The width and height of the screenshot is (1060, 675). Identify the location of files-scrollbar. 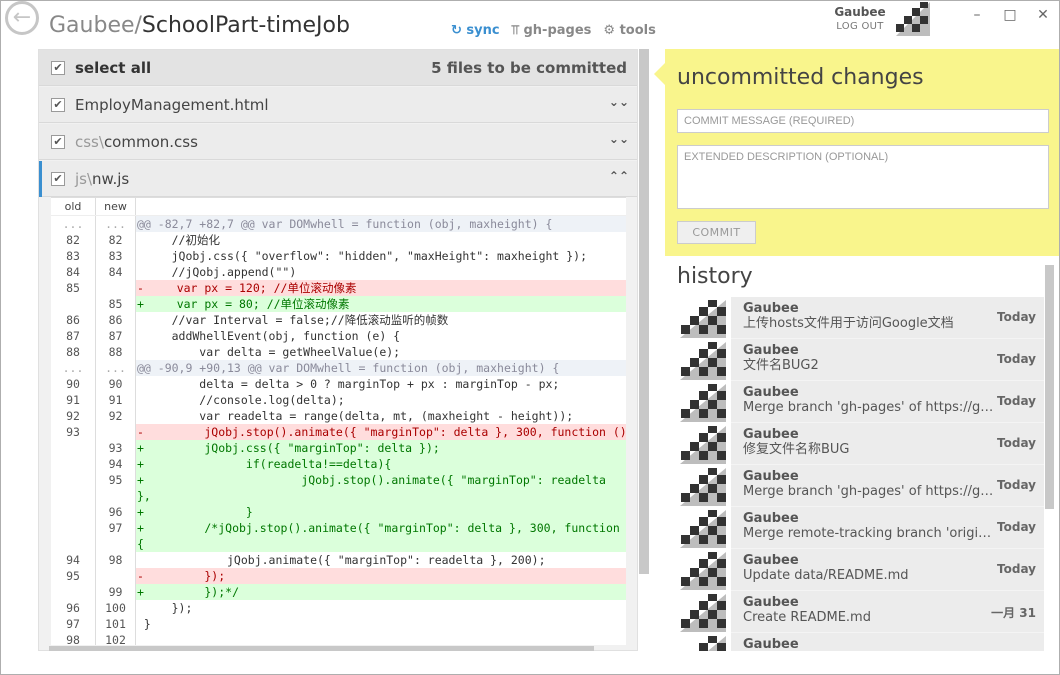
(644, 311).